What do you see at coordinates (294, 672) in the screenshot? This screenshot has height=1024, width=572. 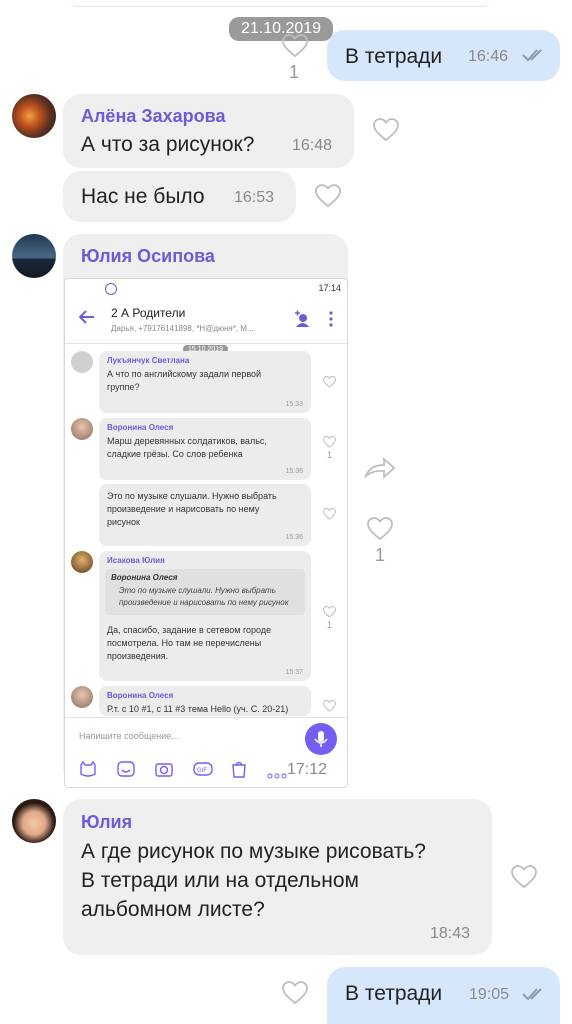 I see `message-time: 15:37` at bounding box center [294, 672].